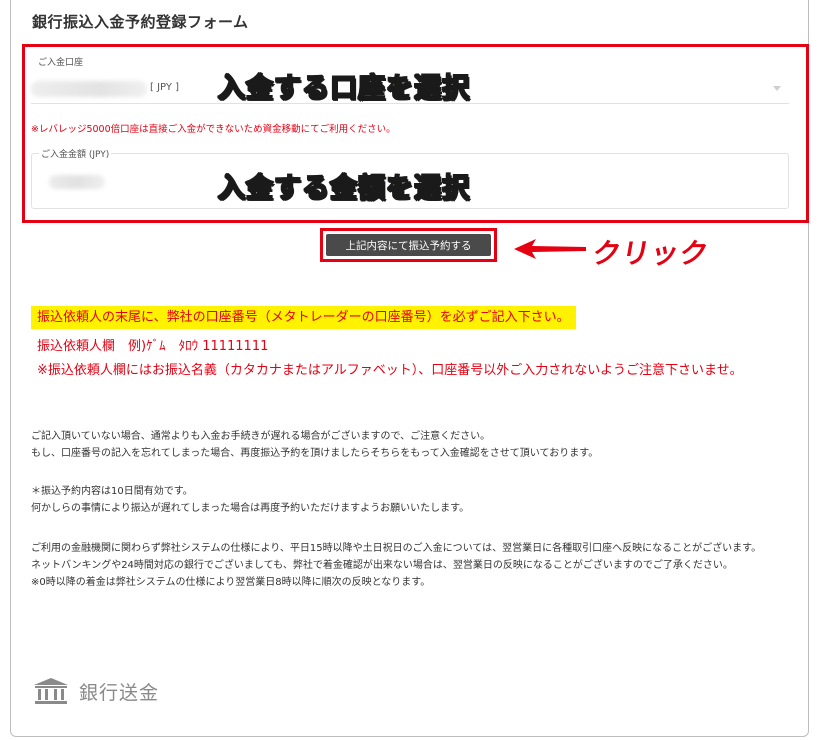  Describe the element at coordinates (550, 249) in the screenshot. I see `arrow-left-icon` at that location.